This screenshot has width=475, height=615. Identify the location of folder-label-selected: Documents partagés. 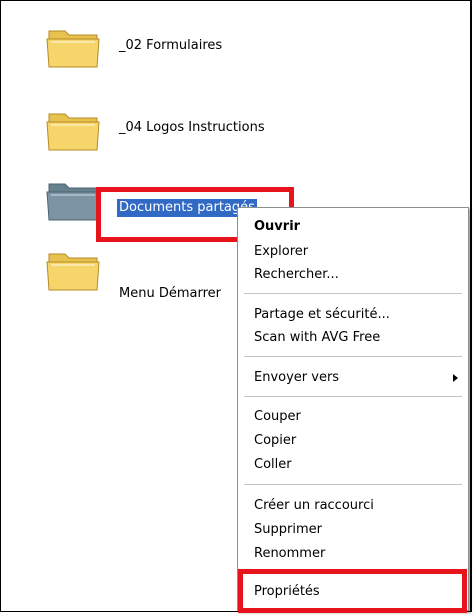
(187, 208).